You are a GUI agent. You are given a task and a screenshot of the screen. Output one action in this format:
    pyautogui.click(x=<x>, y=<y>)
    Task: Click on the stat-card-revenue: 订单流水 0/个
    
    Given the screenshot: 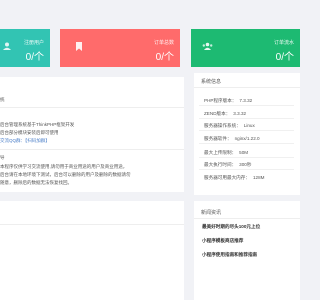 What is the action you would take?
    pyautogui.click(x=245, y=48)
    